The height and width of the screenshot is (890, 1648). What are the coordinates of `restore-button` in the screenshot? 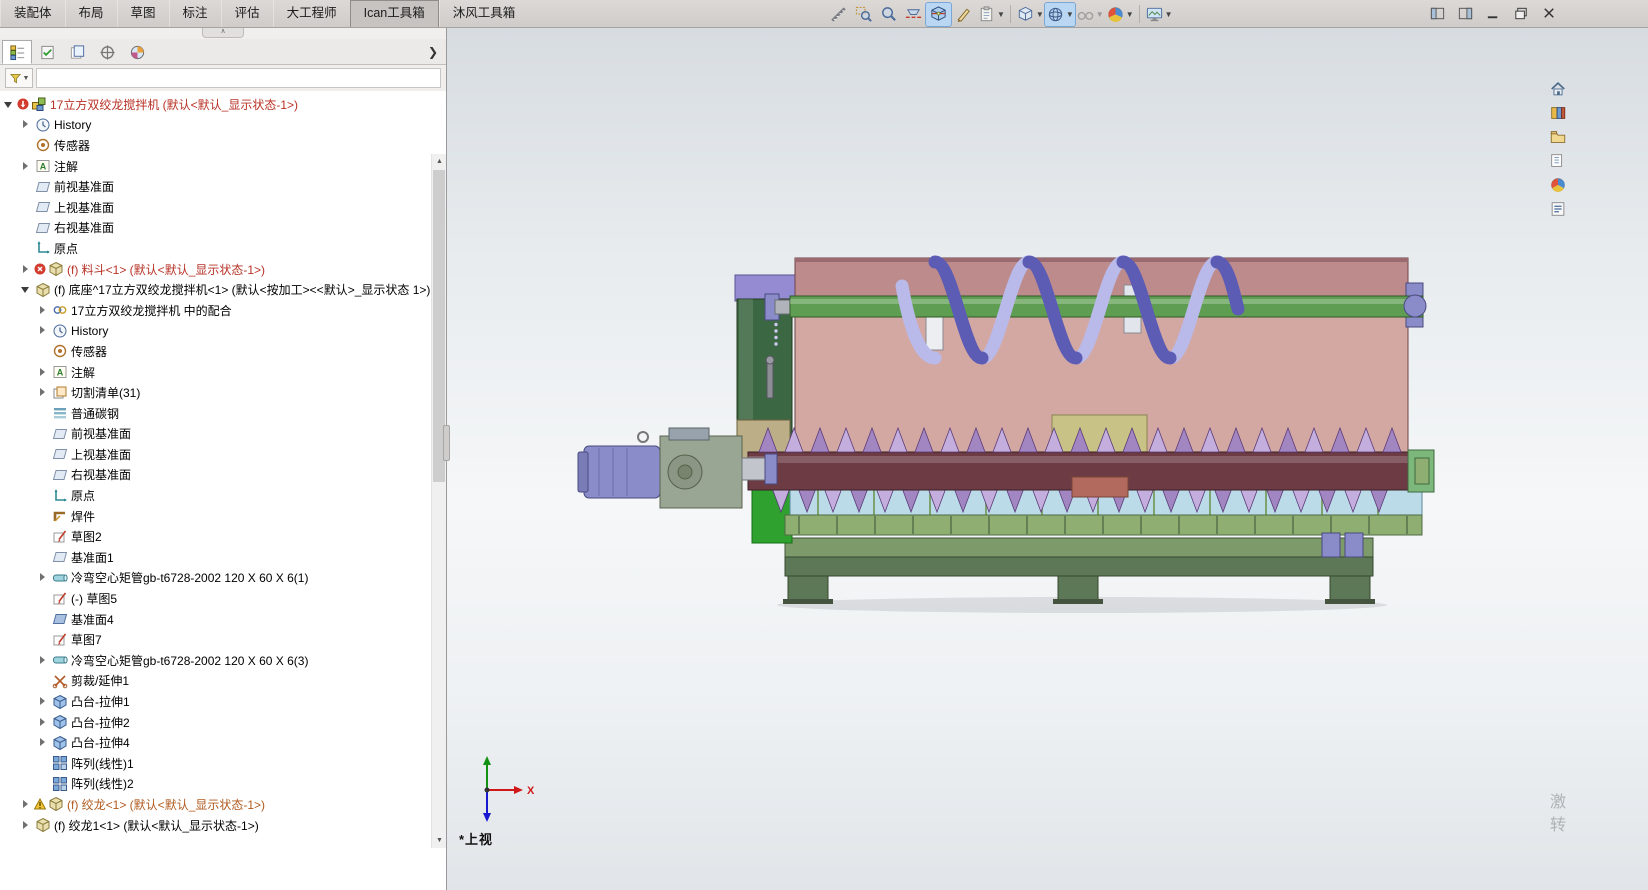 It's located at (1521, 13).